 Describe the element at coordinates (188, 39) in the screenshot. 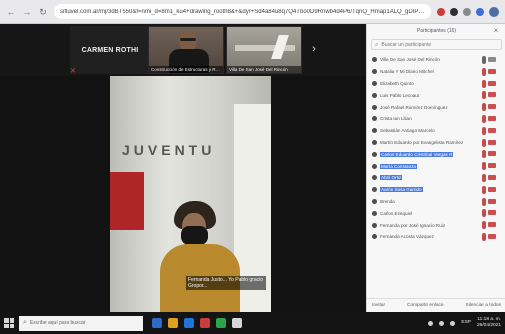

I see `participant-glasses` at that location.